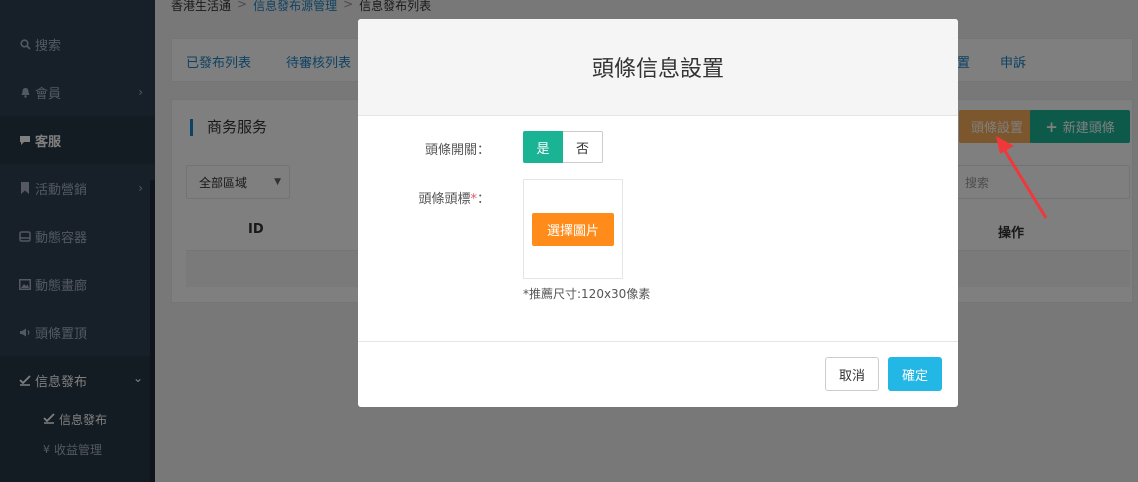 The height and width of the screenshot is (482, 1138). I want to click on size-hint: *推薦尺寸:120x30像素, so click(587, 294).